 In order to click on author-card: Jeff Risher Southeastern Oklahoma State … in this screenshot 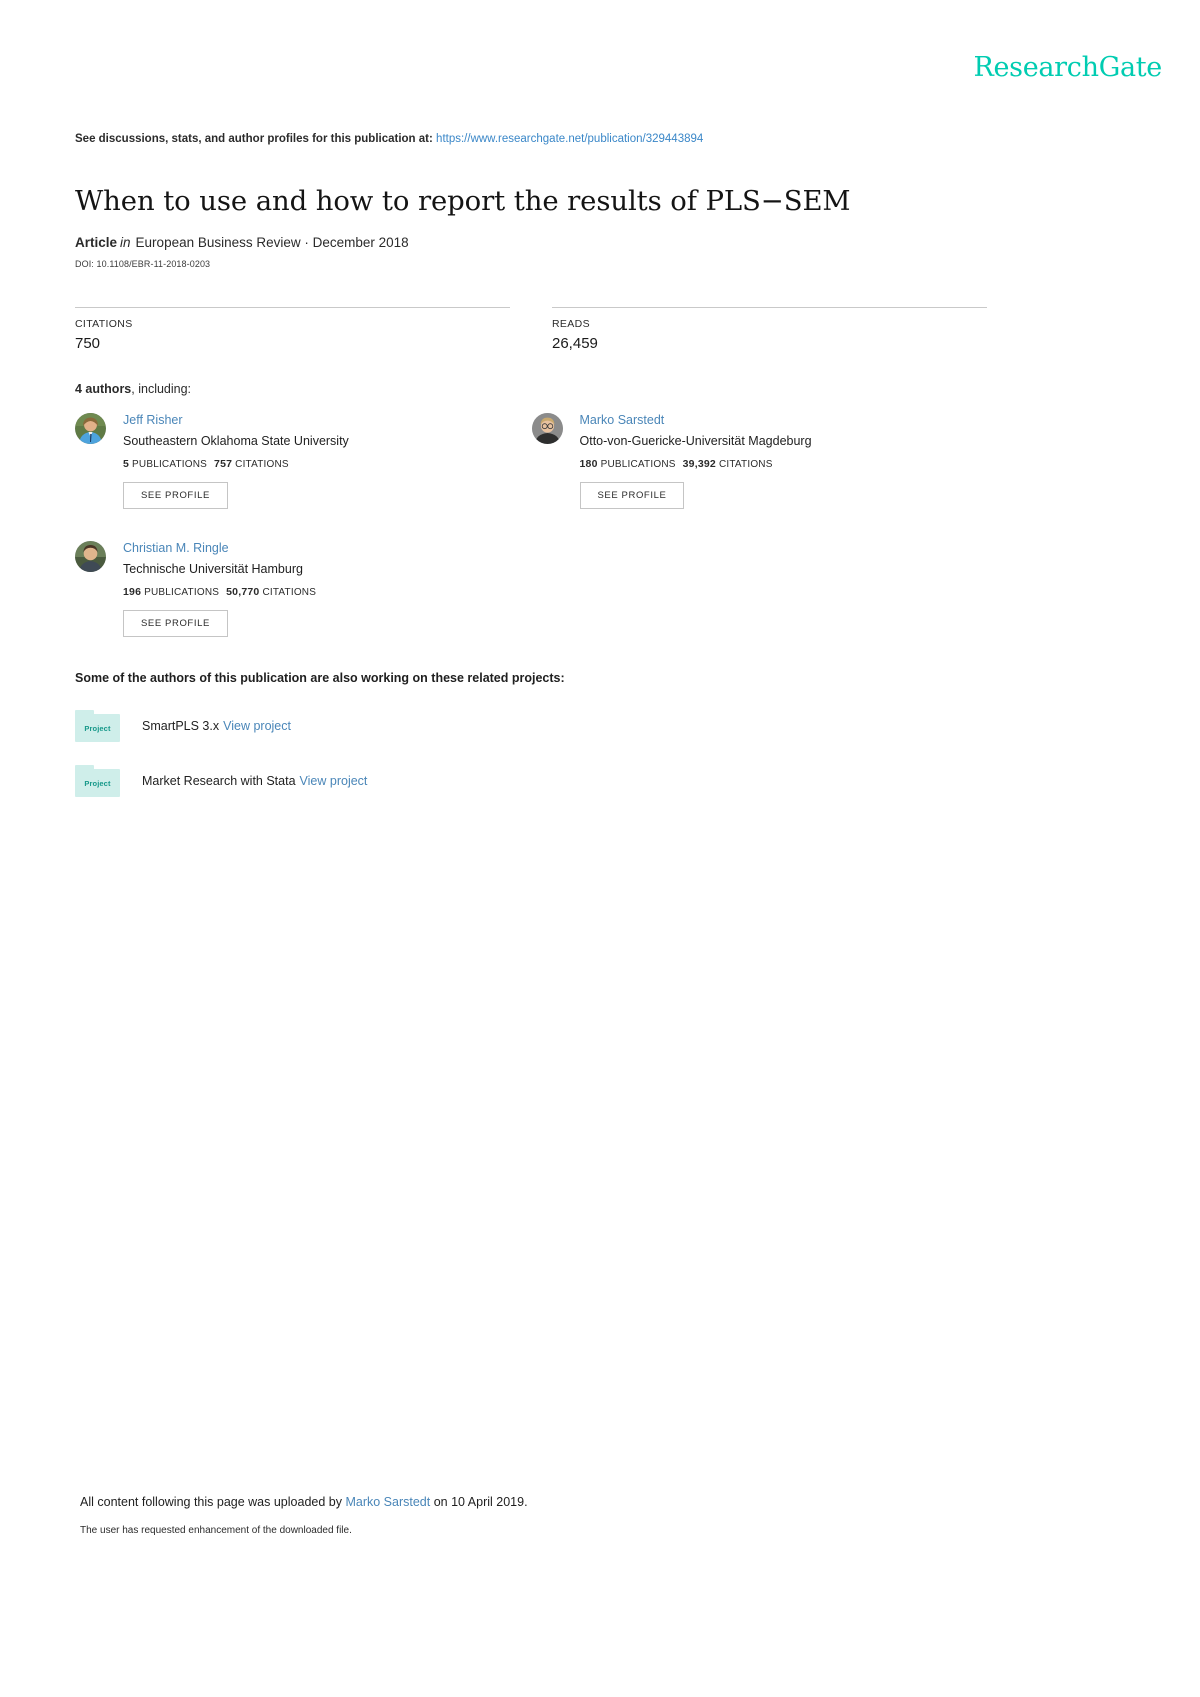, I will do `click(303, 465)`.